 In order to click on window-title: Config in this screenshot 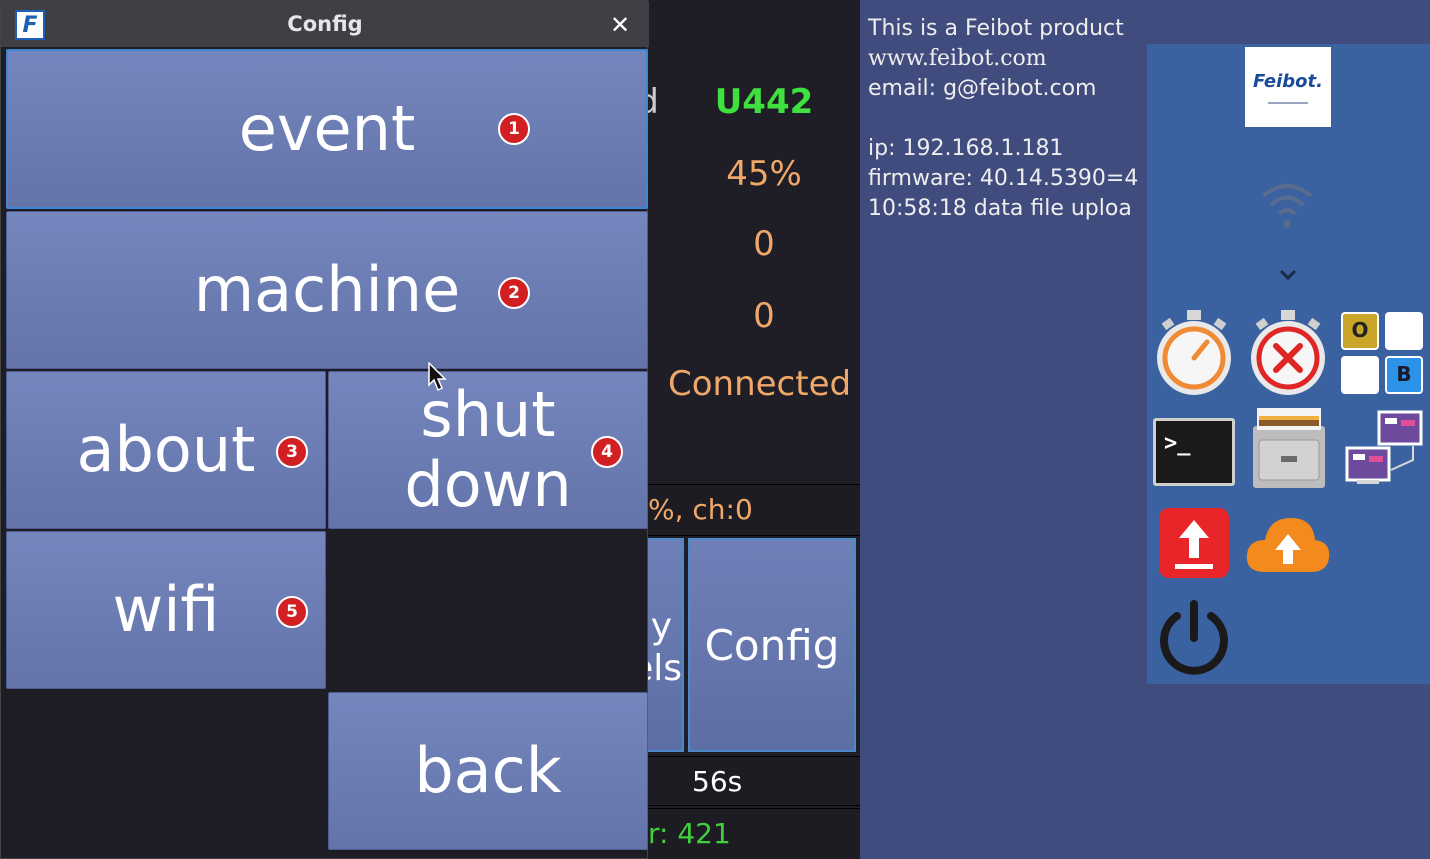, I will do `click(325, 24)`.